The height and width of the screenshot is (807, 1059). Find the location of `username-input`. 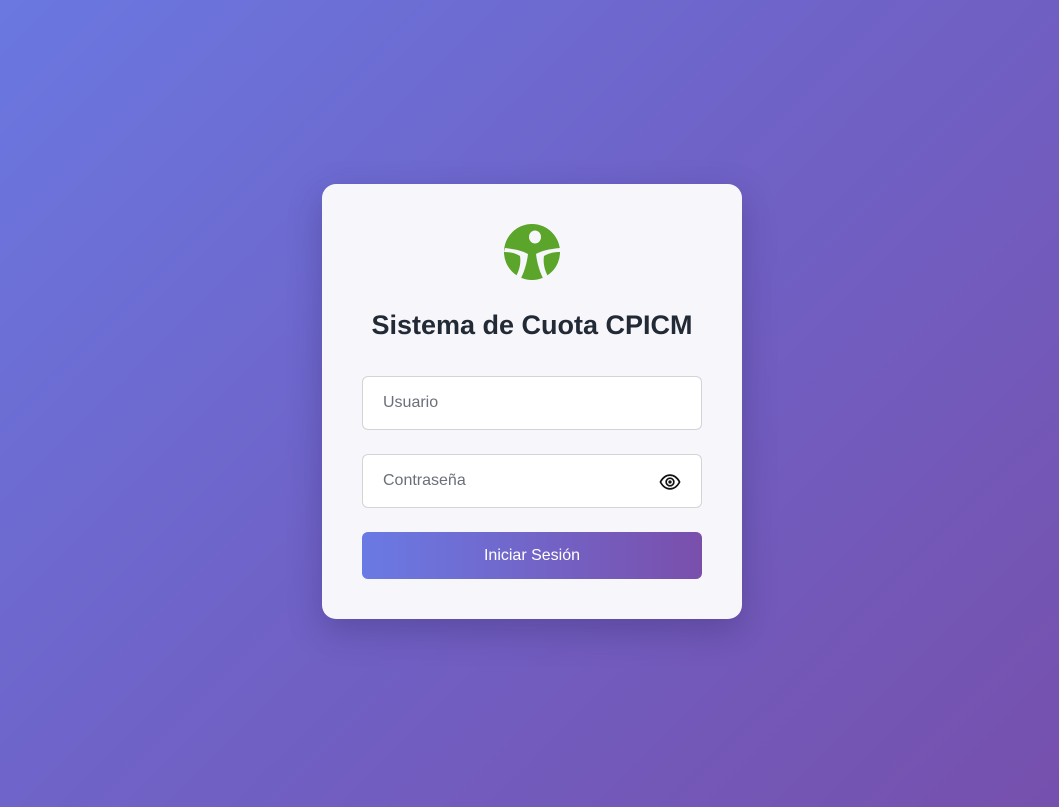

username-input is located at coordinates (532, 403).